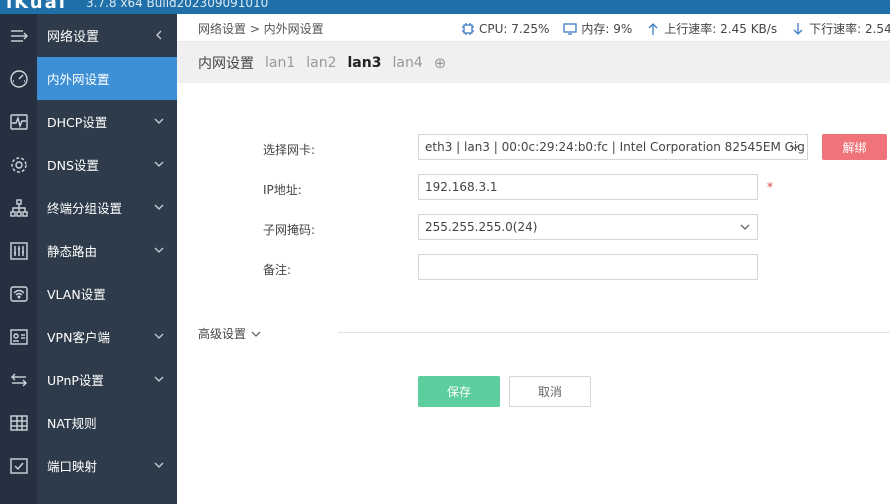 This screenshot has width=890, height=504. I want to click on tab-lan4: lan4, so click(407, 63).